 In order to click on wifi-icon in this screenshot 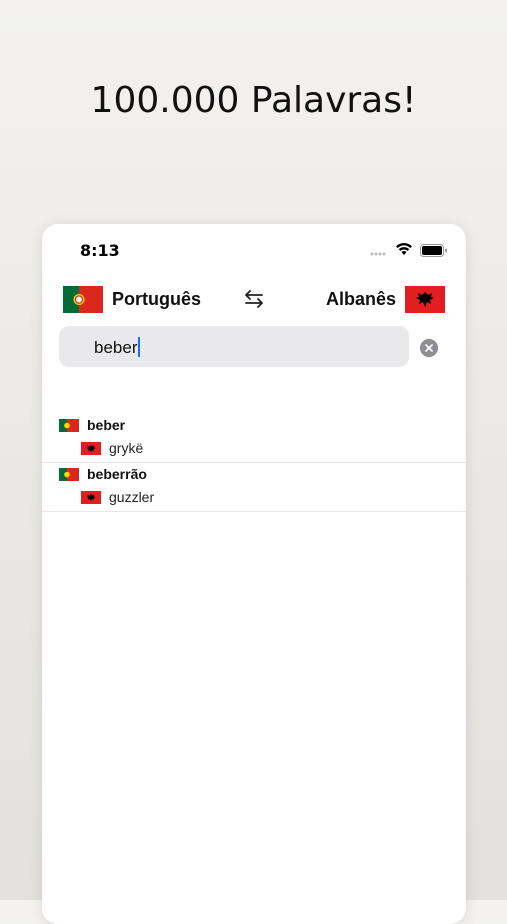, I will do `click(404, 249)`.